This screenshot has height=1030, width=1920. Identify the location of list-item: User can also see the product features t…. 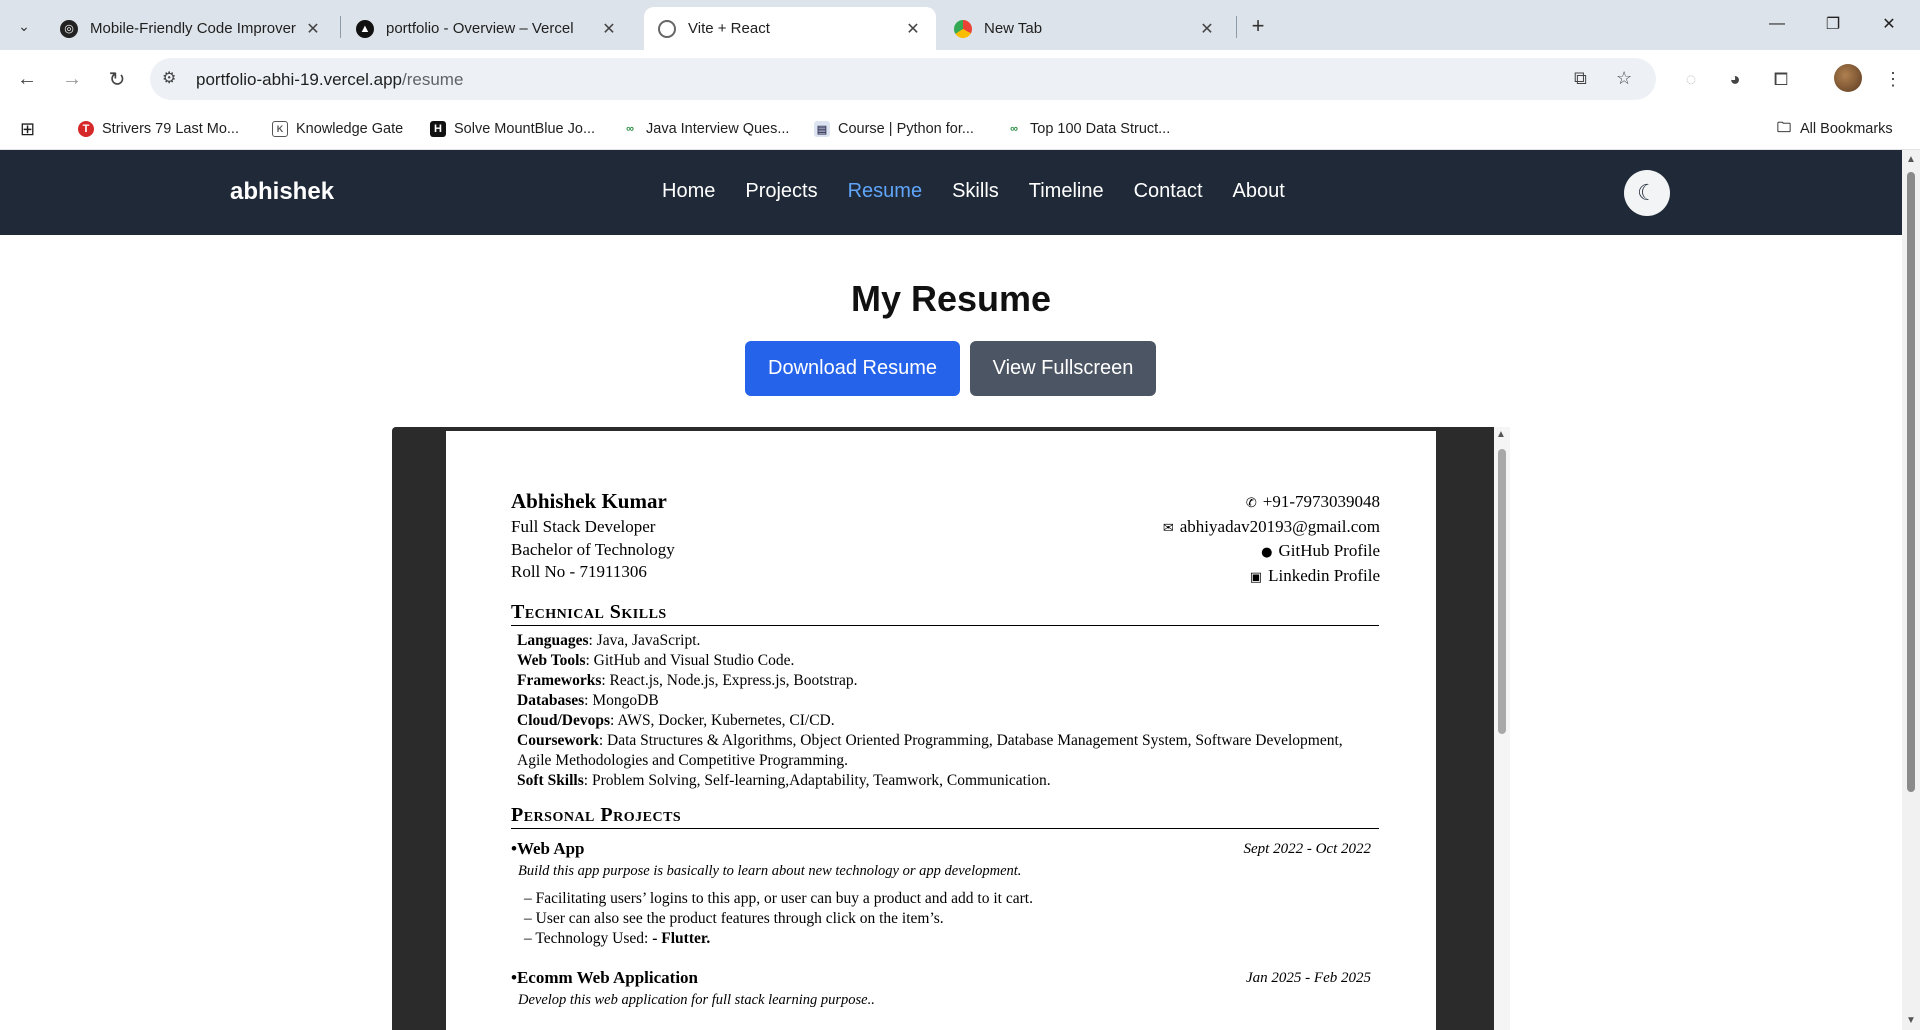
(947, 919).